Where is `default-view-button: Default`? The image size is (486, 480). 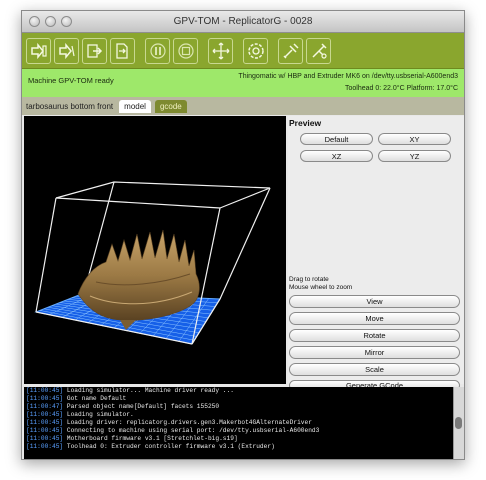
default-view-button: Default is located at coordinates (336, 139).